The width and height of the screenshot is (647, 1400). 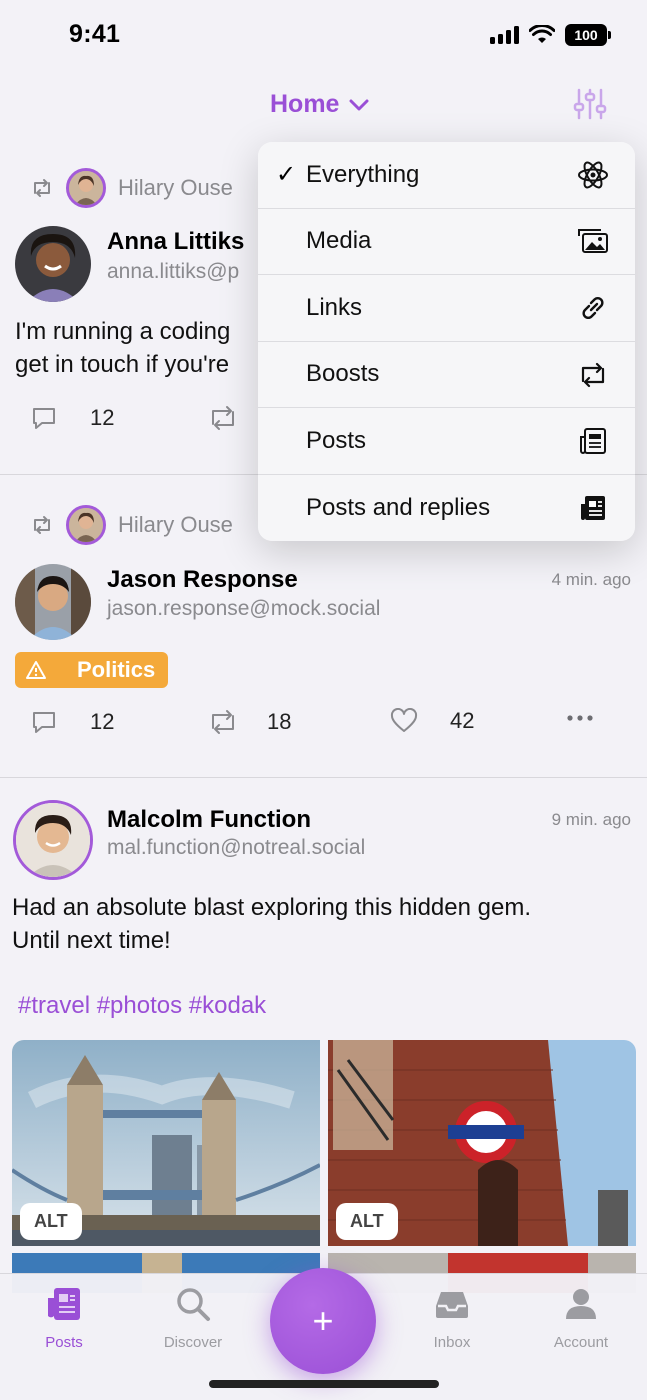 I want to click on tab-inbox: Inbox, so click(x=452, y=1317).